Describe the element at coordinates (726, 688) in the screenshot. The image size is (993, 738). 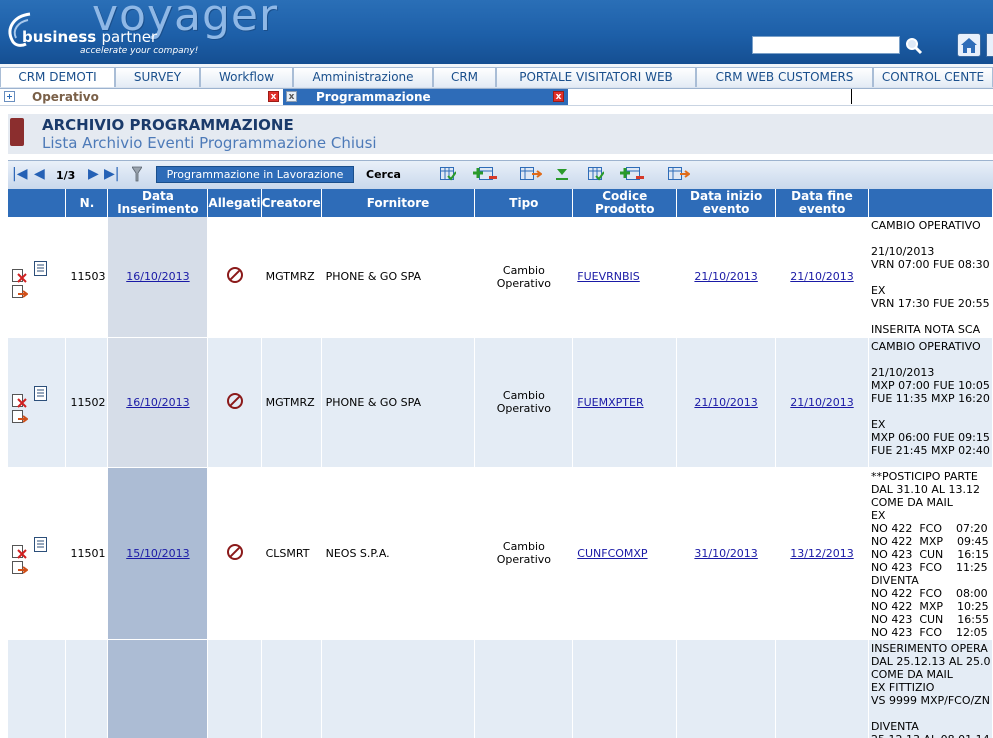
I see `cell-data-inizio` at that location.